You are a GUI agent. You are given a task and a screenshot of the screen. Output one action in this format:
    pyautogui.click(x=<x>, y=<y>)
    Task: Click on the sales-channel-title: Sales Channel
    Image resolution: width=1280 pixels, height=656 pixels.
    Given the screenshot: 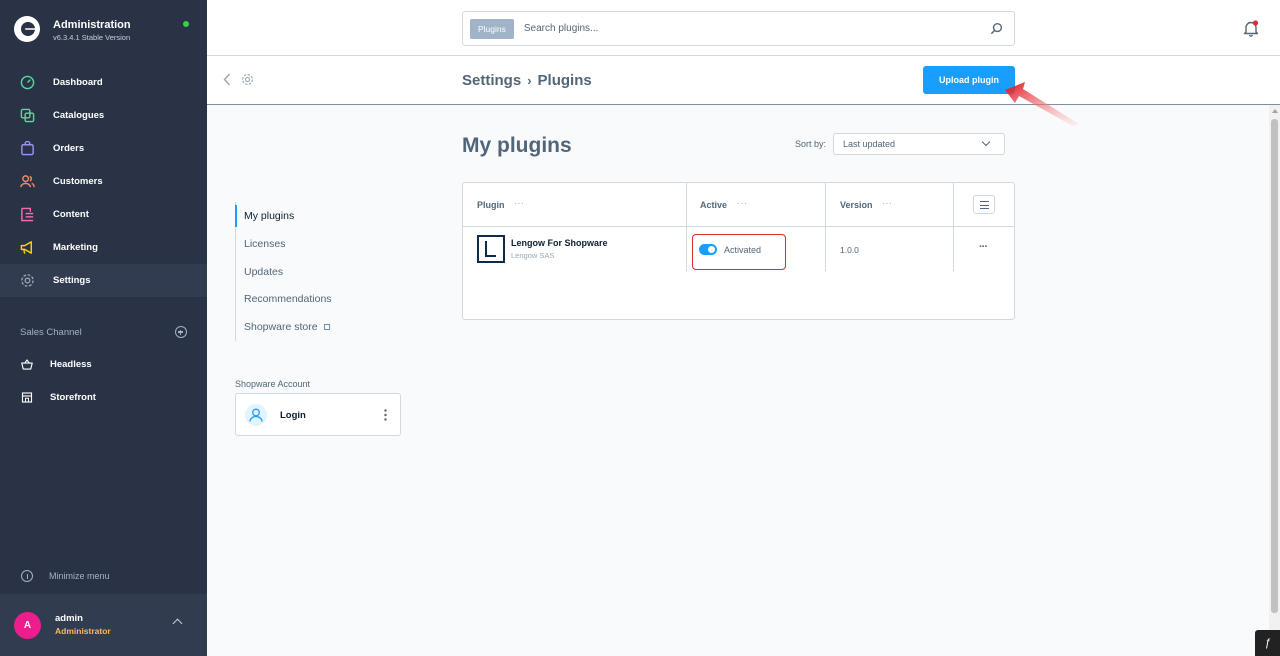 What is the action you would take?
    pyautogui.click(x=51, y=332)
    